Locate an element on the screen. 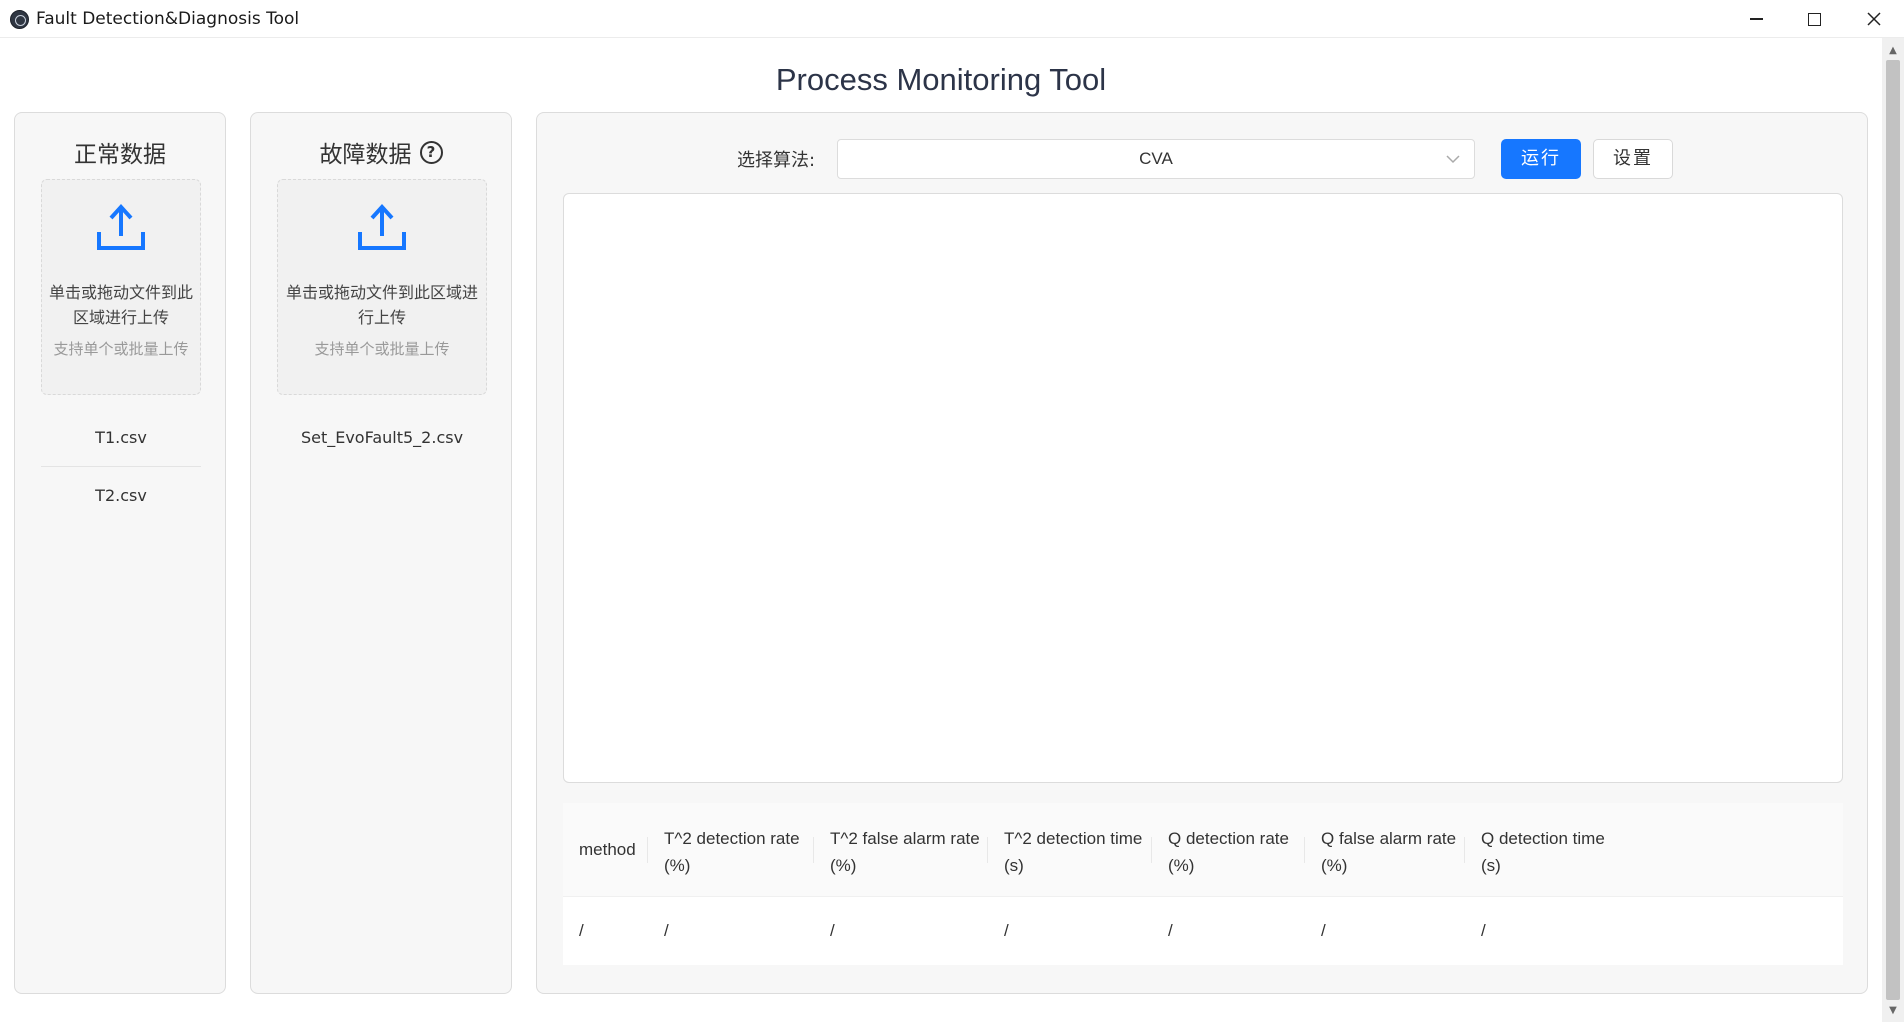 The image size is (1904, 1022). column-header-t2-detection-rate: T^2 detection rate (%) is located at coordinates (732, 852).